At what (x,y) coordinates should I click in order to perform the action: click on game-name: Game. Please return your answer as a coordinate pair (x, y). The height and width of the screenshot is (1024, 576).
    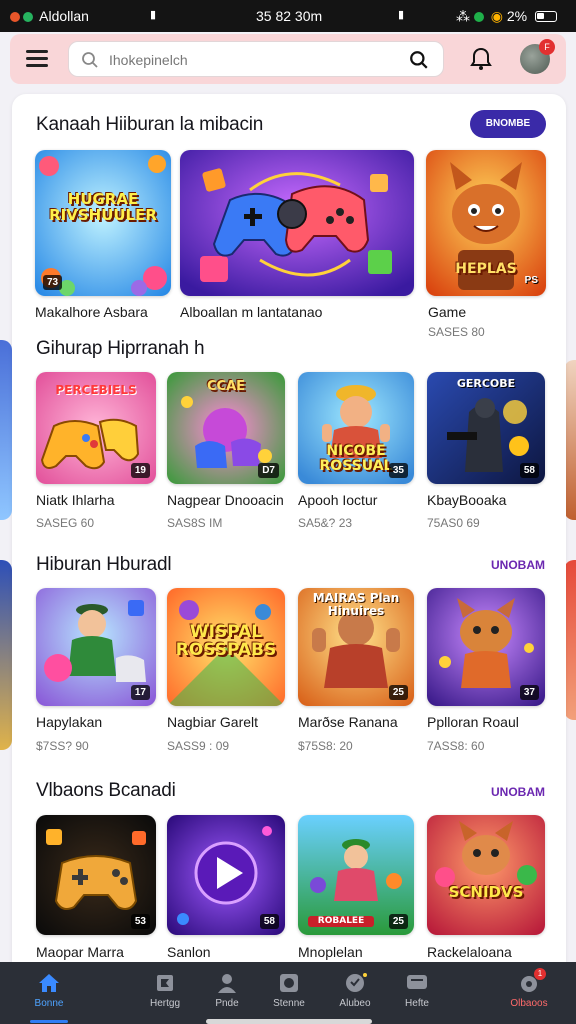
    Looking at the image, I should click on (447, 312).